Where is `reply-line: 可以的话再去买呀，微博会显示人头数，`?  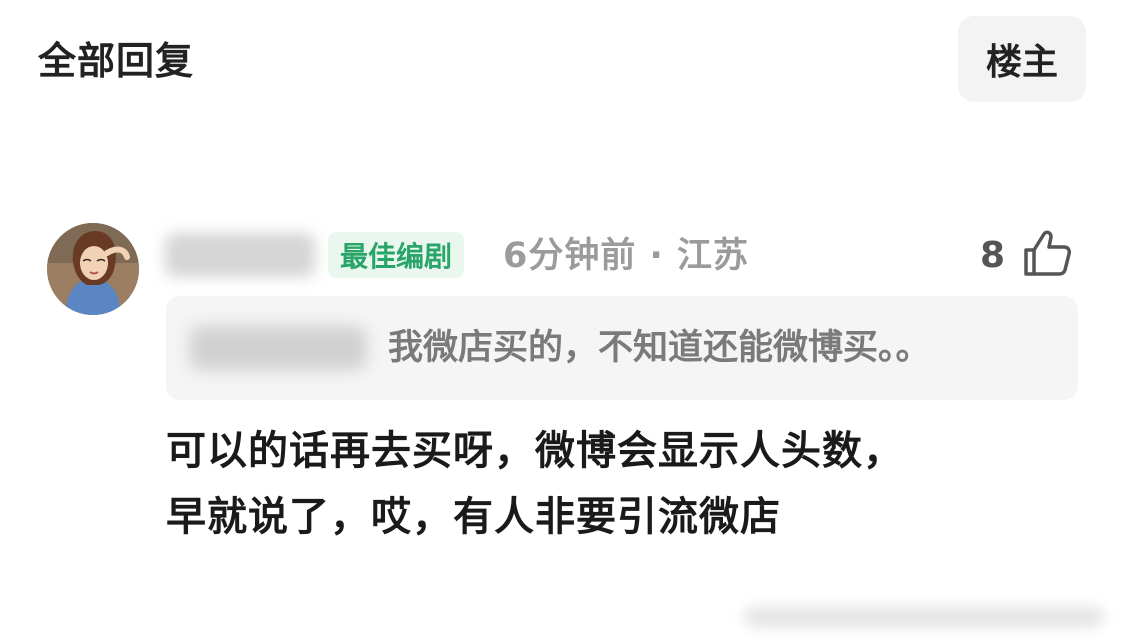
reply-line: 可以的话再去买呀，微博会显示人头数， is located at coordinates (535, 451).